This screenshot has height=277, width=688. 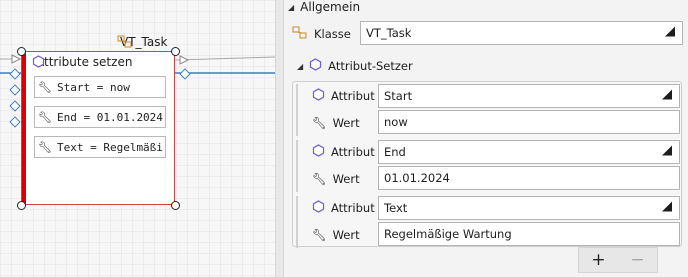 What do you see at coordinates (448, 234) in the screenshot?
I see `value-text: Regelmäßige Wartung` at bounding box center [448, 234].